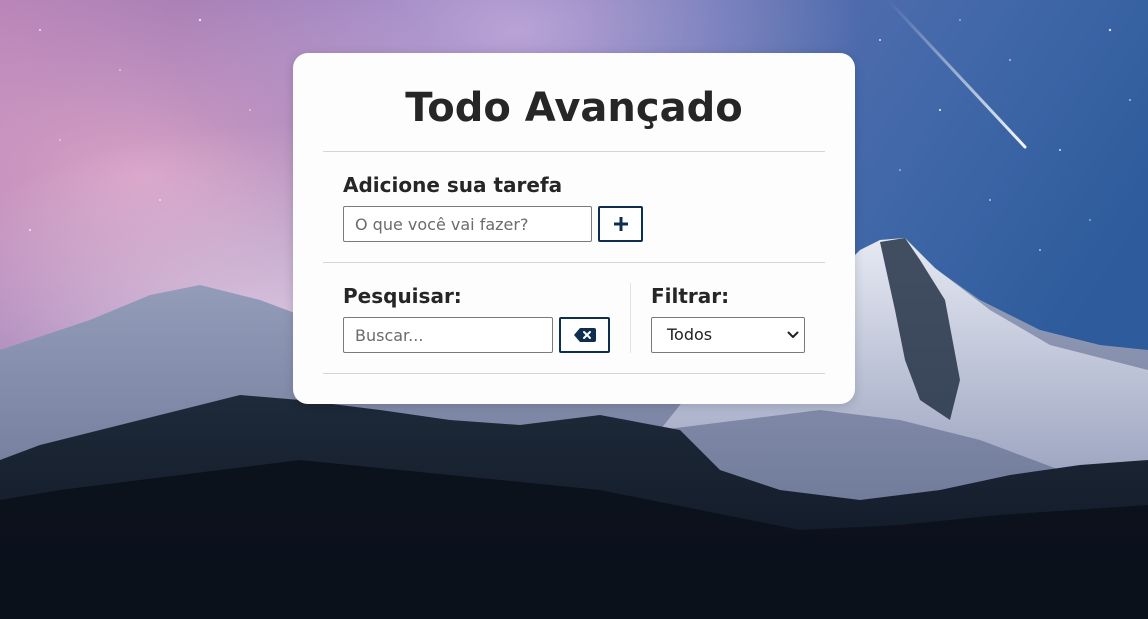 This screenshot has width=1148, height=619. I want to click on chevron-down-icon, so click(793, 334).